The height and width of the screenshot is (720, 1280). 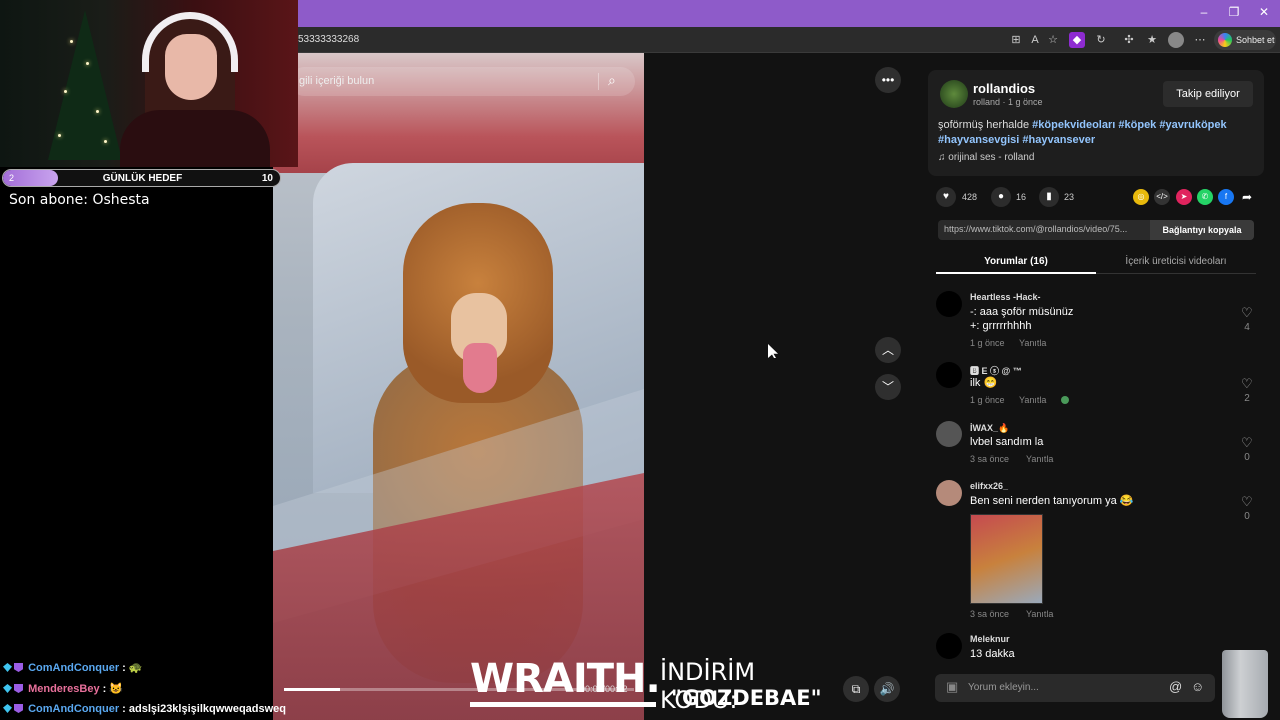 What do you see at coordinates (888, 350) in the screenshot?
I see `previous-video-button: ︿` at bounding box center [888, 350].